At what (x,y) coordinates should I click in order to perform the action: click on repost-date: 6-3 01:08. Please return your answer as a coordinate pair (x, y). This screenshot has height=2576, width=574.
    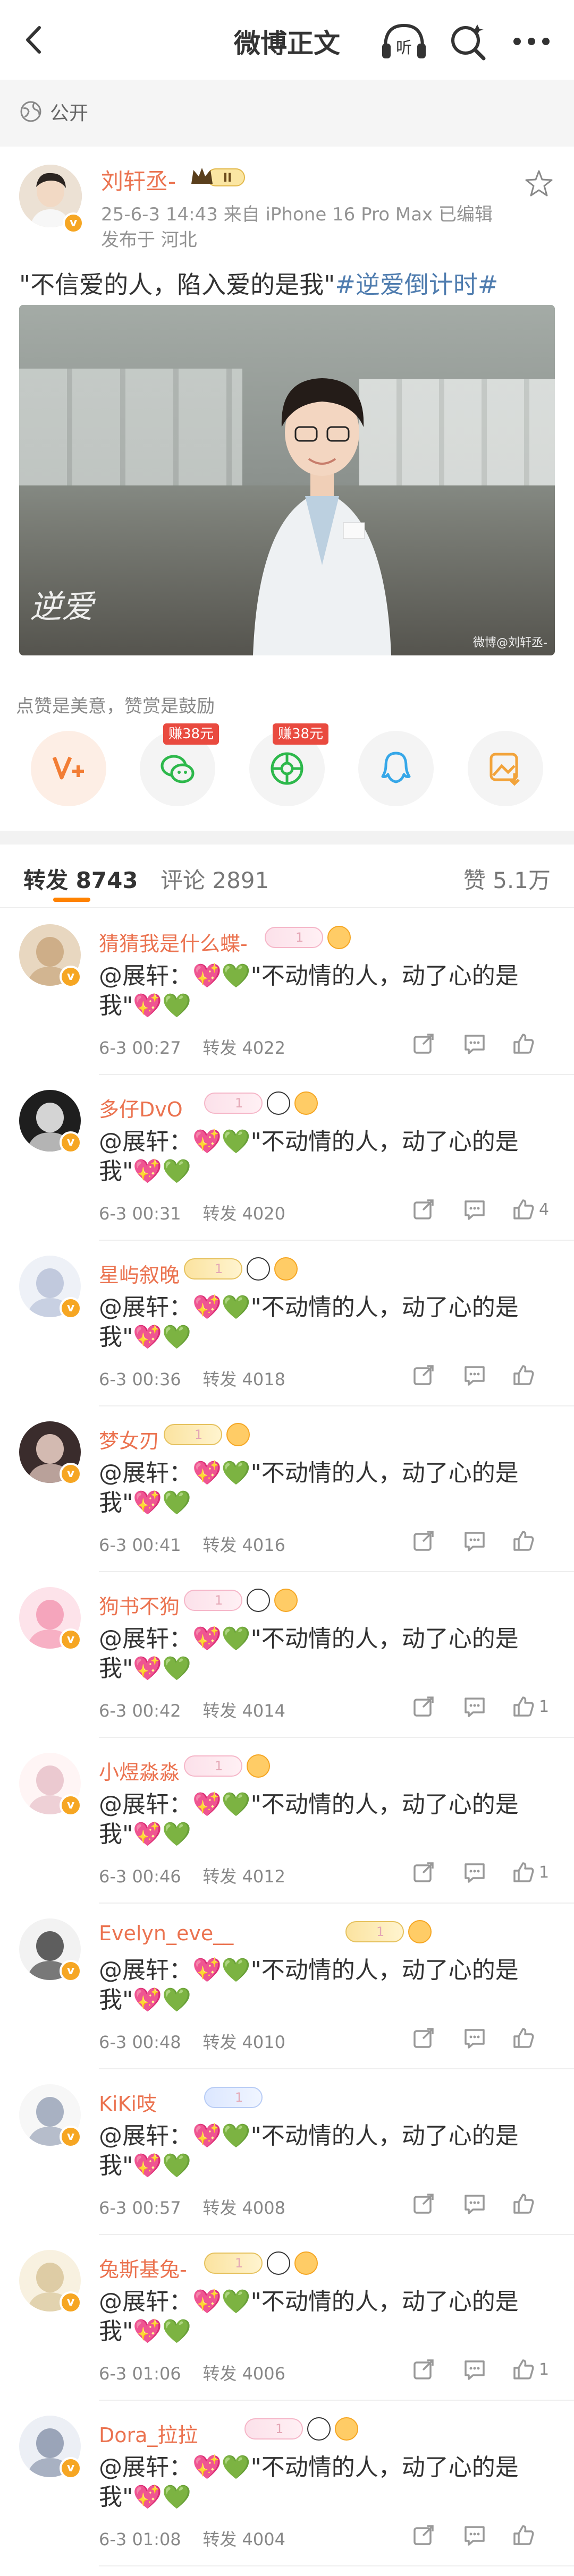
    Looking at the image, I should click on (140, 2539).